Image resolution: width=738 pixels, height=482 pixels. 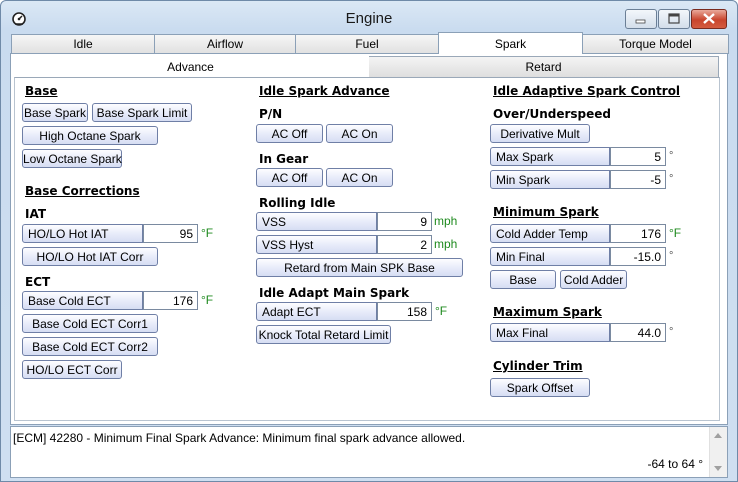 What do you see at coordinates (404, 221) in the screenshot?
I see `vss-value: 9` at bounding box center [404, 221].